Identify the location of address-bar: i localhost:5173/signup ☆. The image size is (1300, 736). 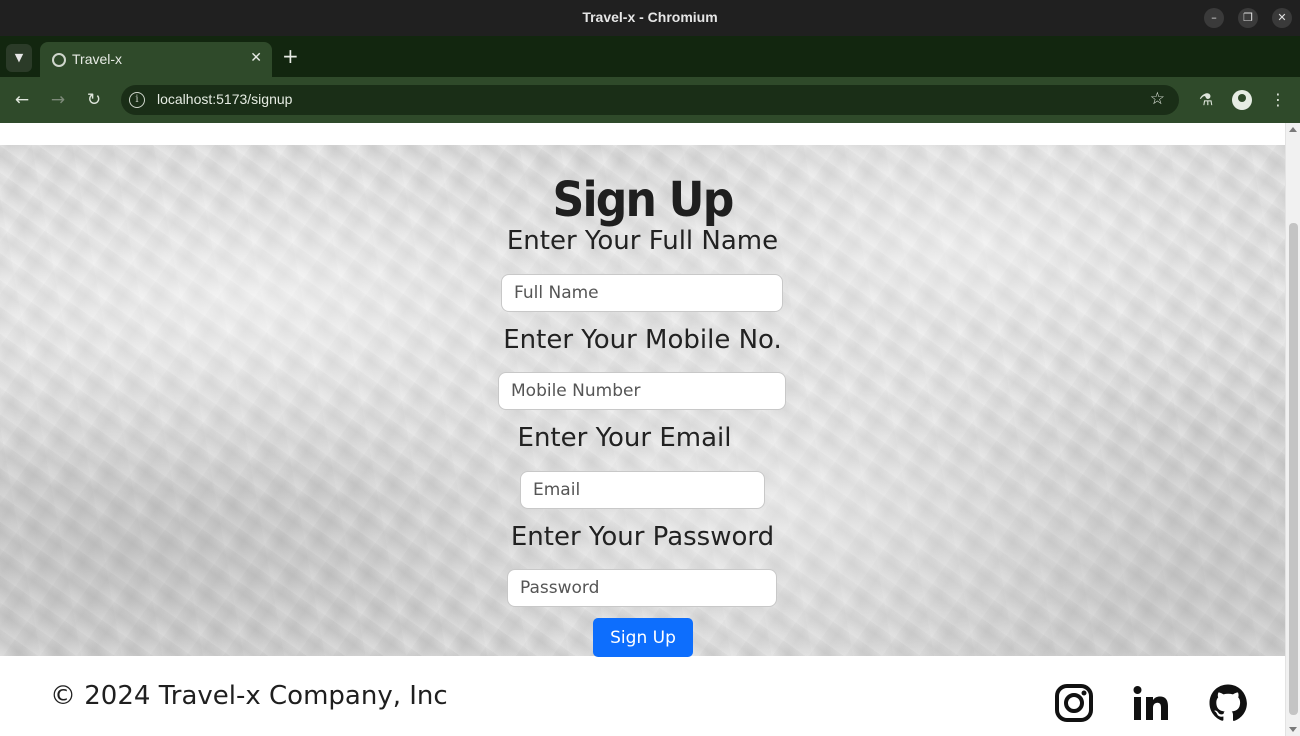
(650, 100).